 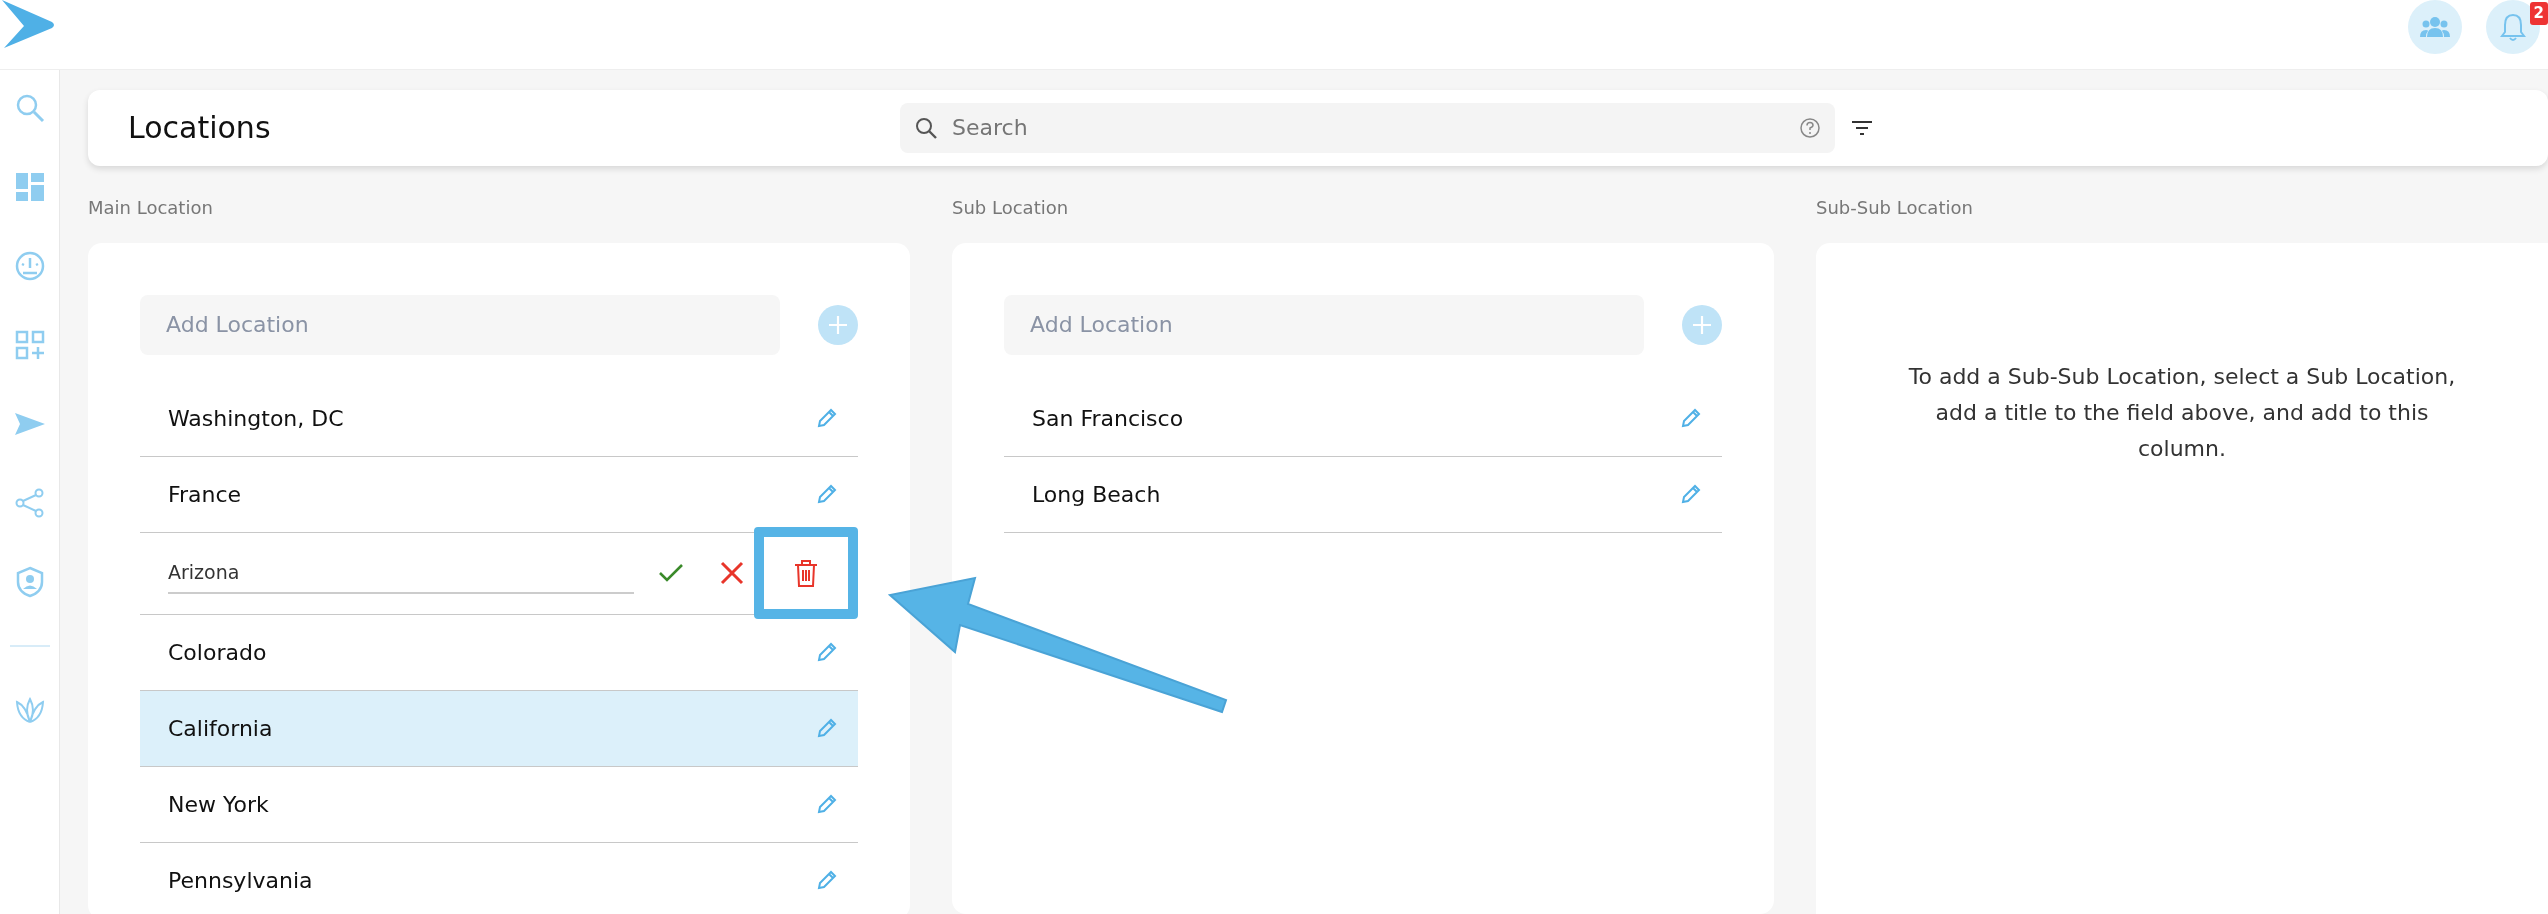 What do you see at coordinates (2513, 27) in the screenshot?
I see `bell-icon` at bounding box center [2513, 27].